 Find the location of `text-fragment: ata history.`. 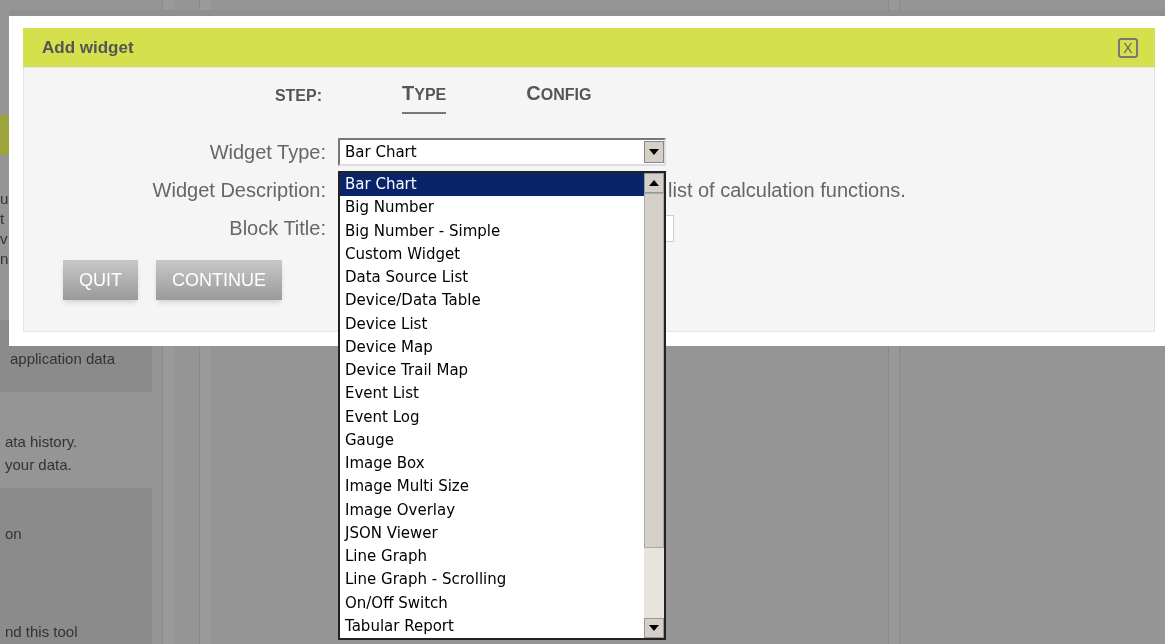

text-fragment: ata history. is located at coordinates (42, 442).